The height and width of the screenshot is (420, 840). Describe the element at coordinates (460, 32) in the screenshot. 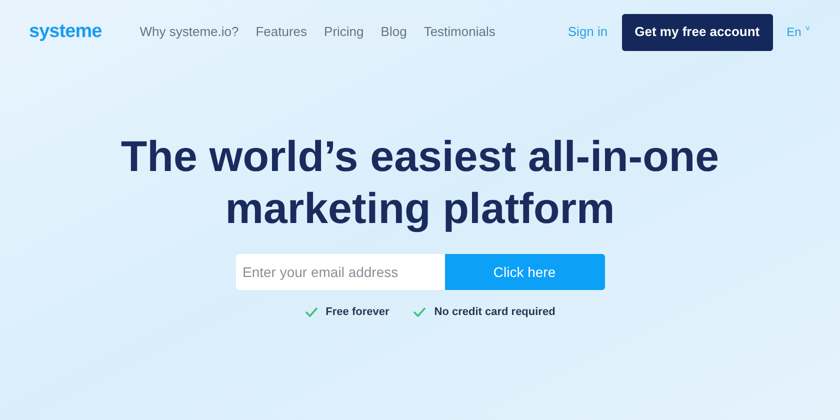

I see `nav-link: Testimonials` at that location.